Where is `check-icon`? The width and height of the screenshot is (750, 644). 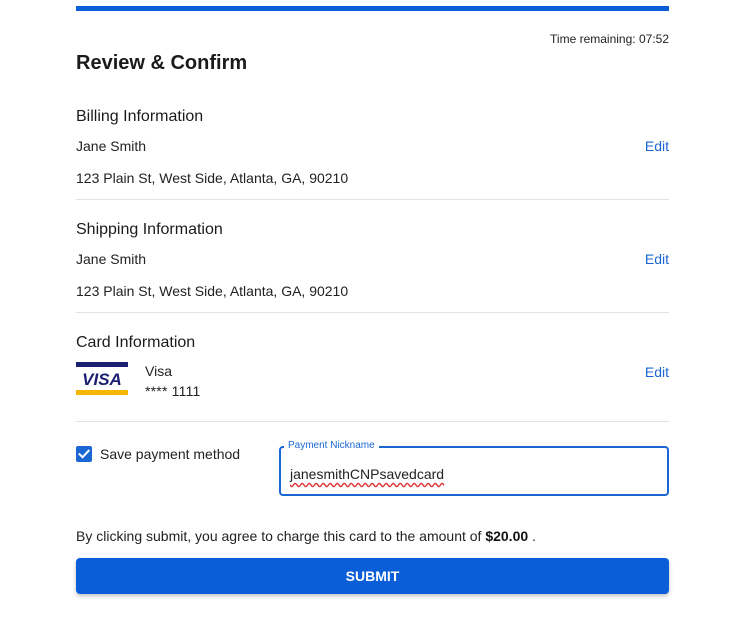 check-icon is located at coordinates (84, 454).